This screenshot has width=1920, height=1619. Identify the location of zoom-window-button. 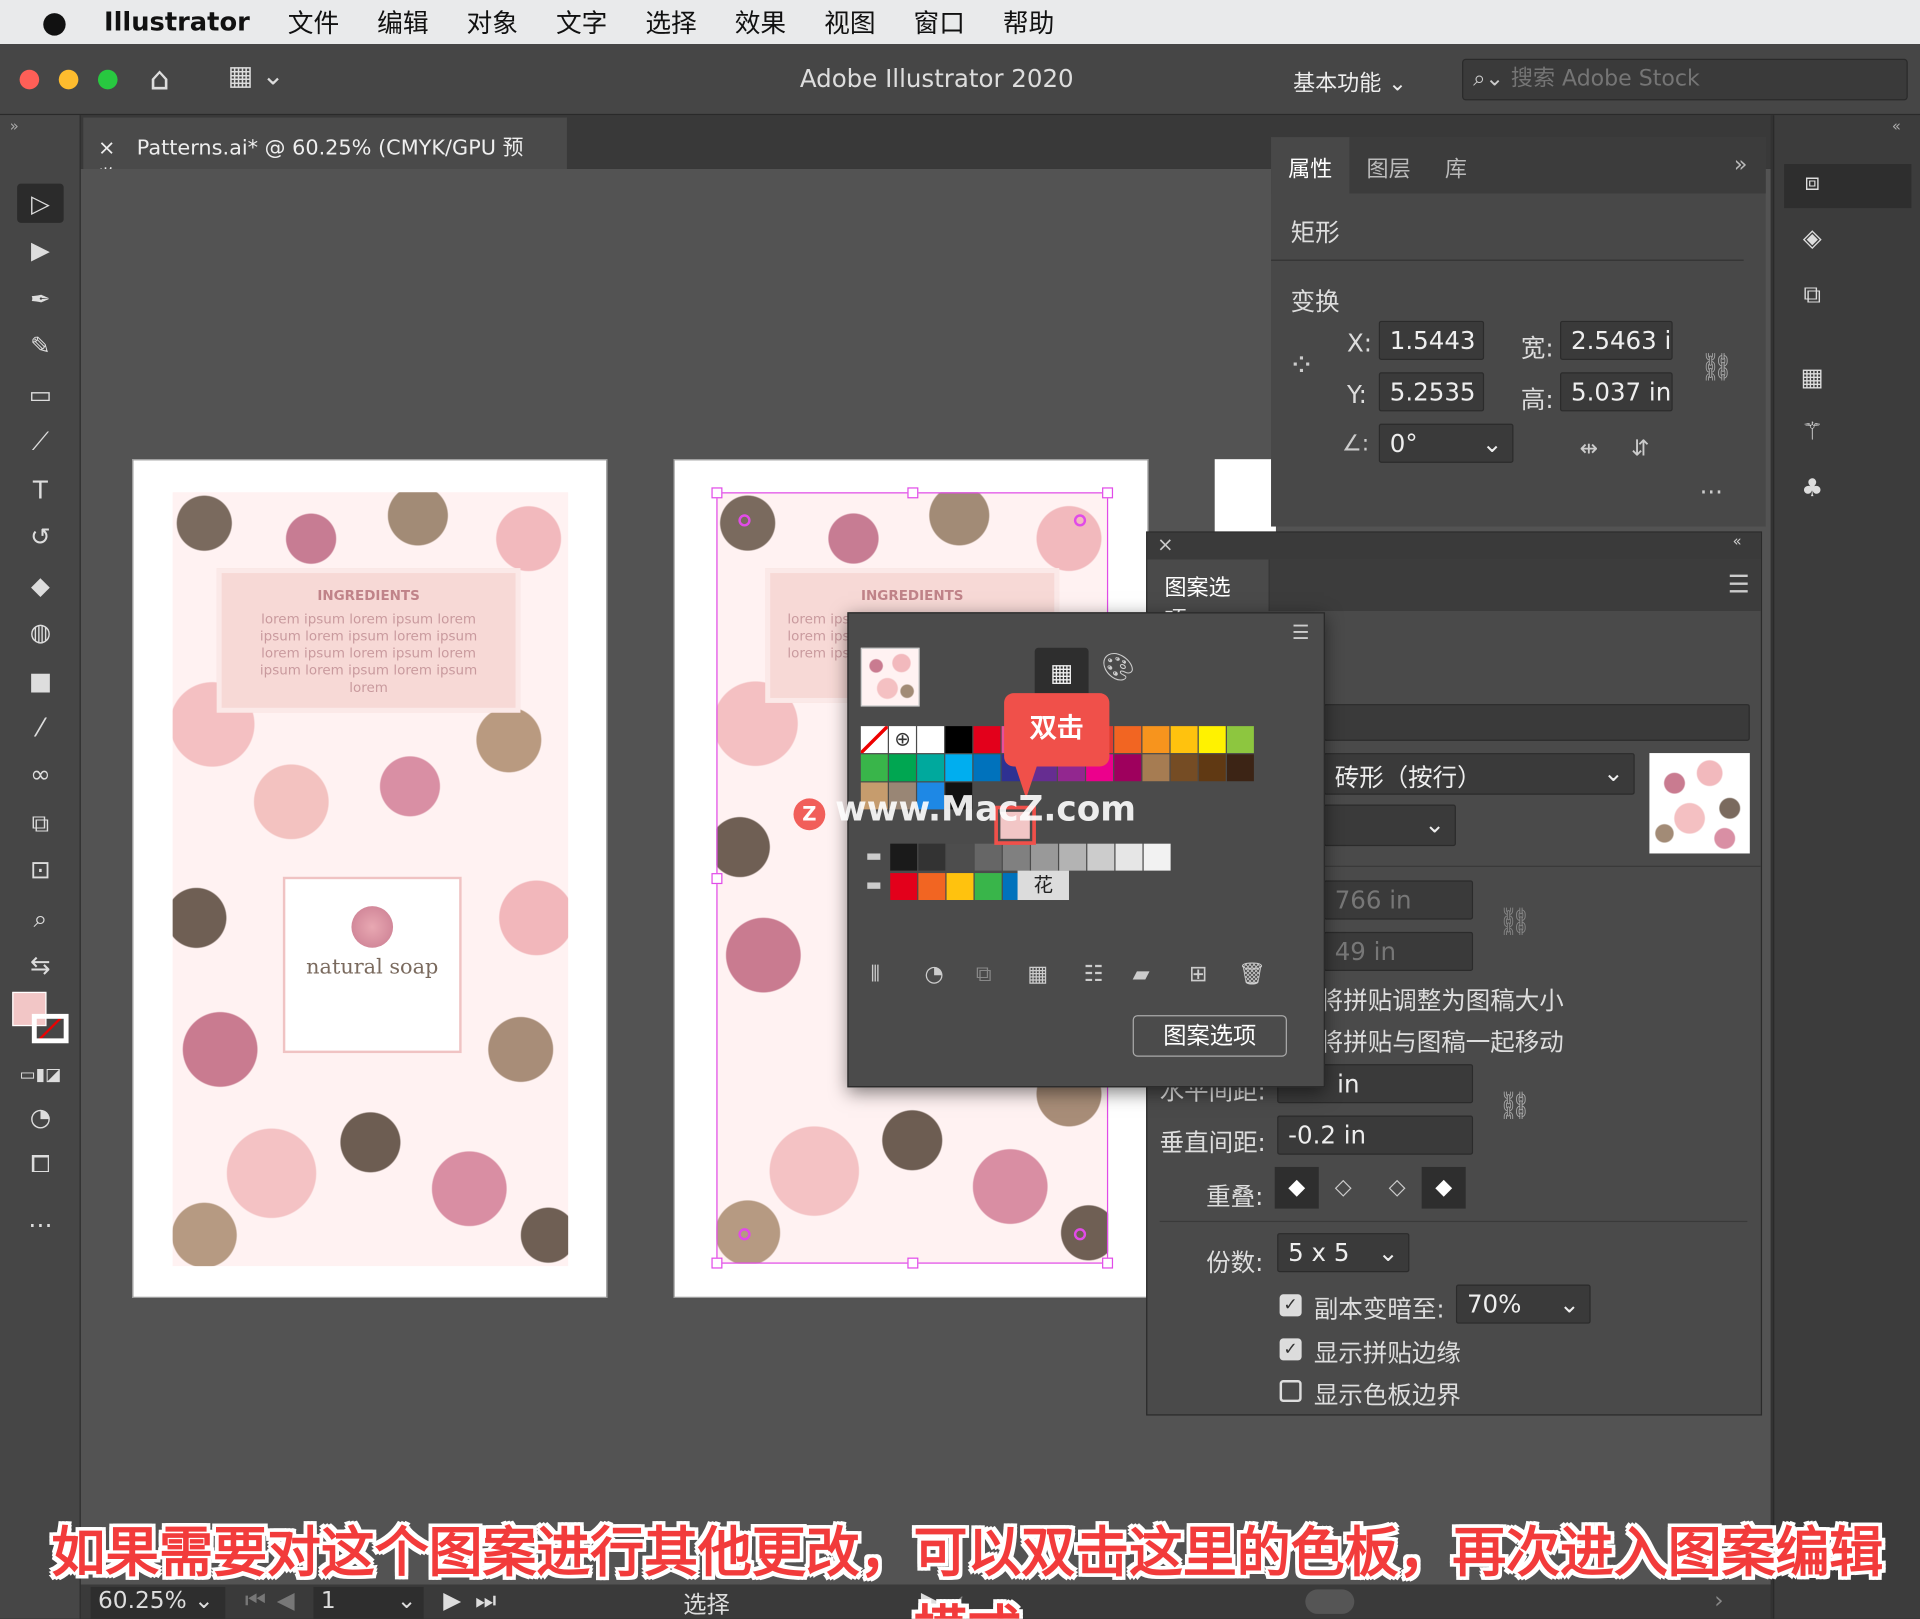
(107, 79).